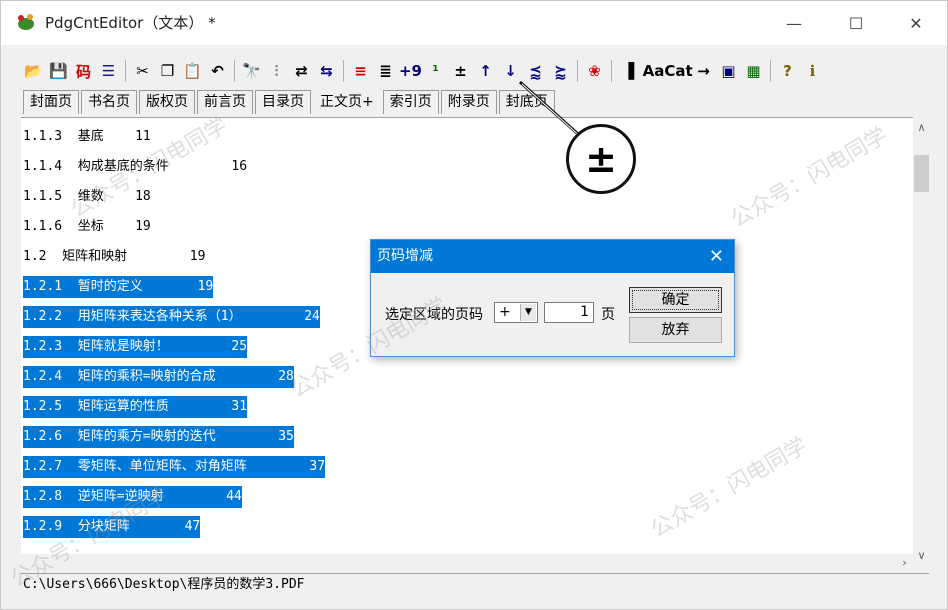  Describe the element at coordinates (276, 71) in the screenshot. I see `find-next-icon: ⫶` at that location.